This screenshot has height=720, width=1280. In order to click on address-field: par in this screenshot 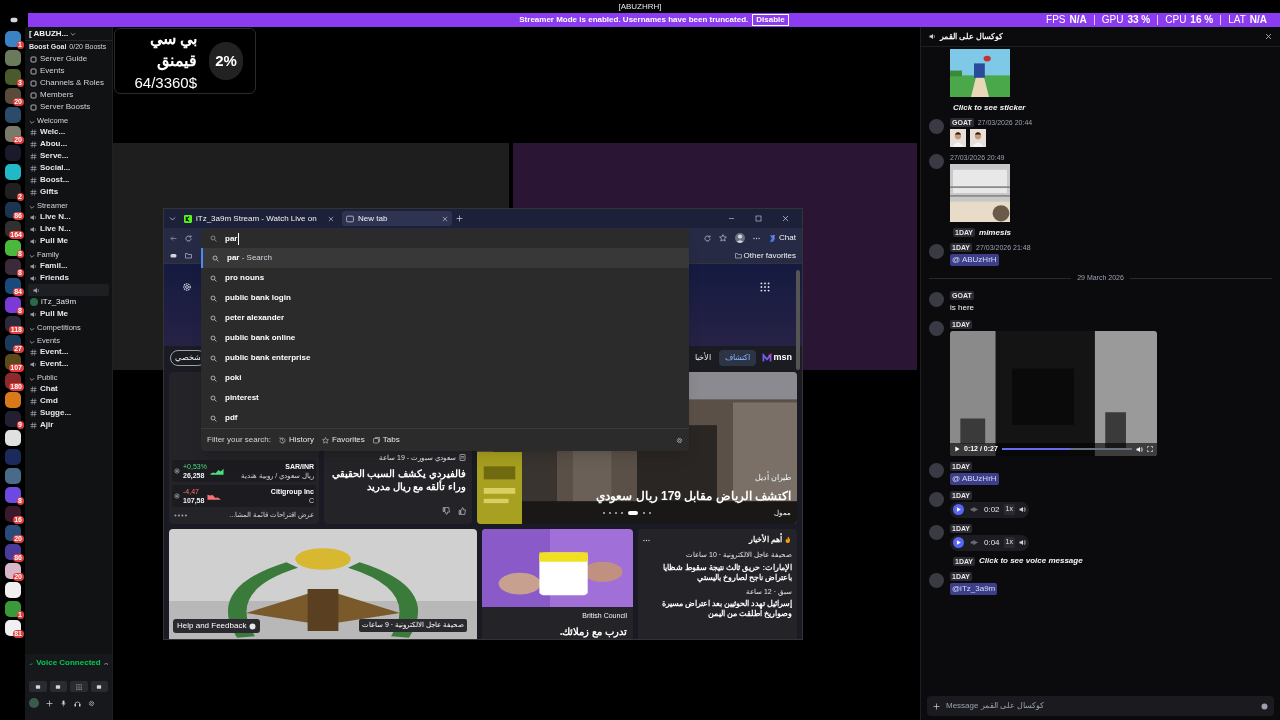, I will do `click(445, 238)`.